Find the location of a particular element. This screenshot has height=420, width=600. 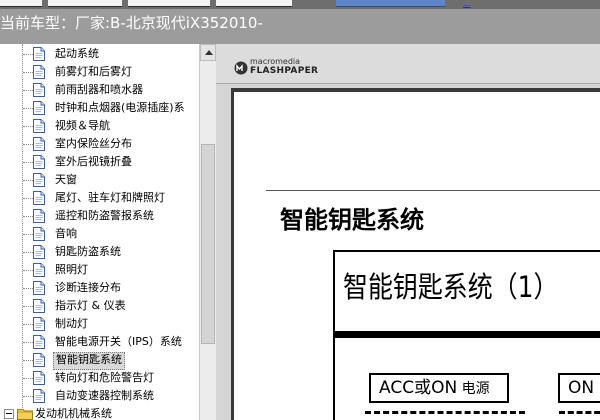

tree-item-label: 天窗 is located at coordinates (66, 179).